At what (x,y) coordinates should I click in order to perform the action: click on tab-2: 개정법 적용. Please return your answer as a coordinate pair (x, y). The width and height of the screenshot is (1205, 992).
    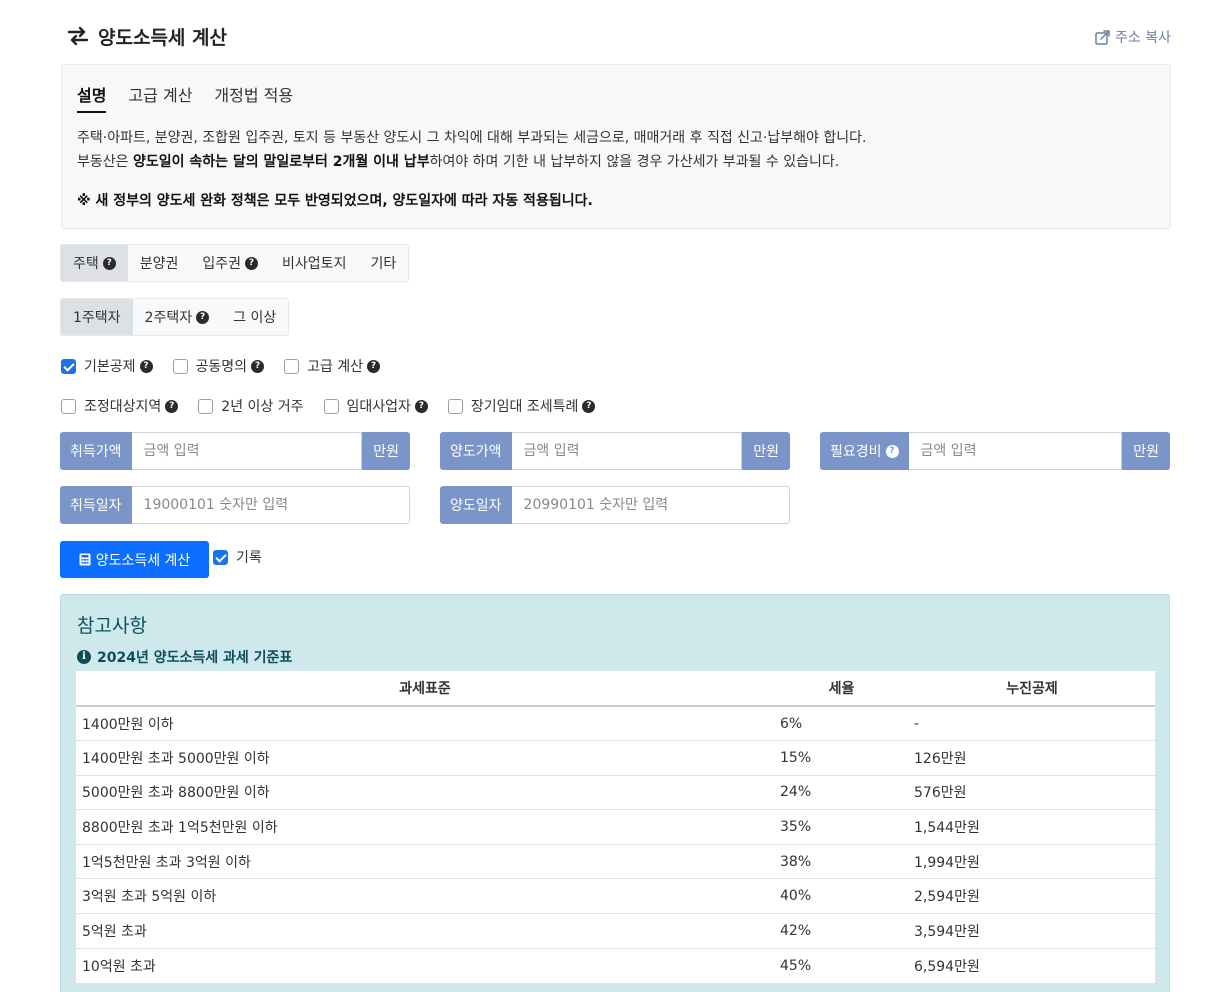
    Looking at the image, I should click on (253, 97).